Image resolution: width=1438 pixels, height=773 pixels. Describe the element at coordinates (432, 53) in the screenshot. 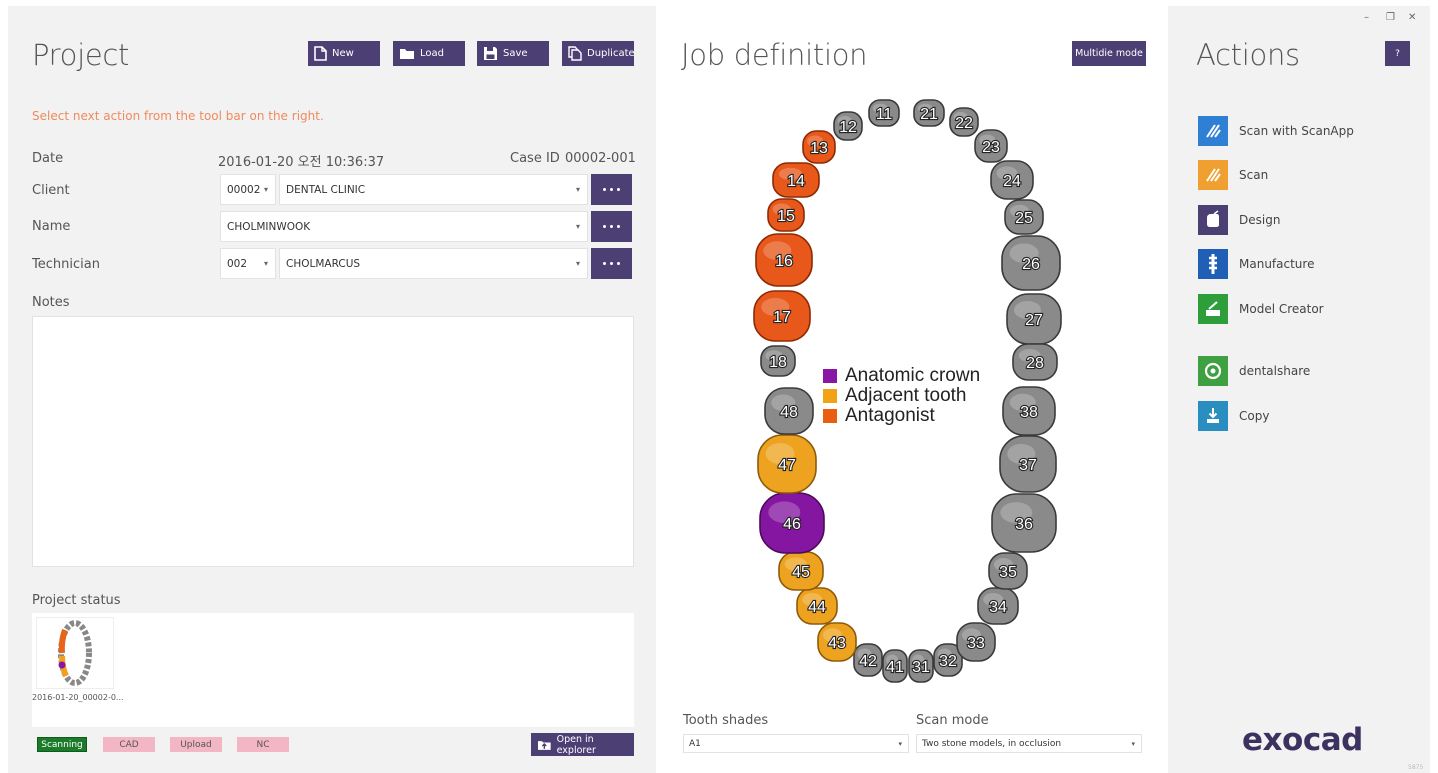

I see `load-button-label: Load` at that location.